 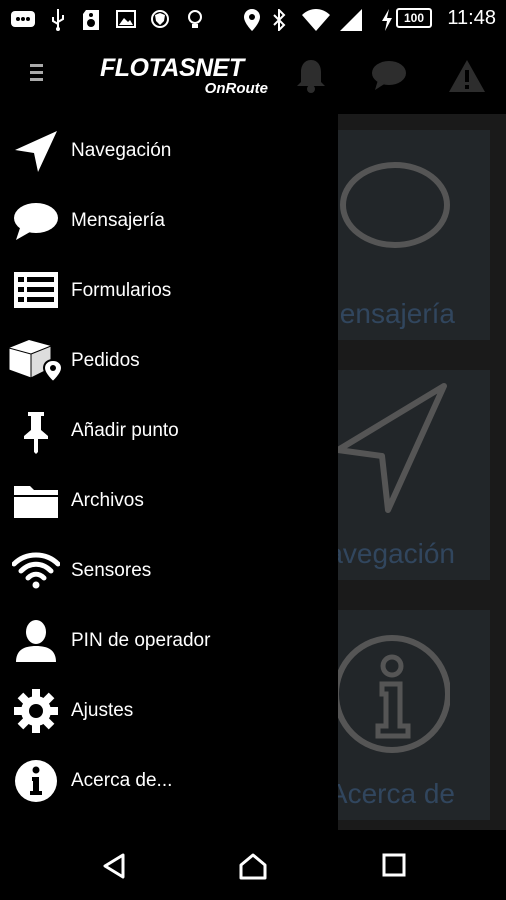 I want to click on location-icon, so click(x=252, y=20).